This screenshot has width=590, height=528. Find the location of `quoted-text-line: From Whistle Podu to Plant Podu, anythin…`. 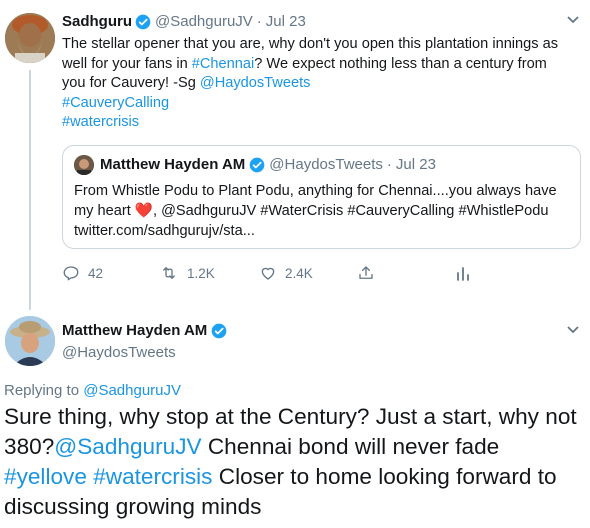

quoted-text-line: From Whistle Podu to Plant Podu, anythin… is located at coordinates (315, 191).